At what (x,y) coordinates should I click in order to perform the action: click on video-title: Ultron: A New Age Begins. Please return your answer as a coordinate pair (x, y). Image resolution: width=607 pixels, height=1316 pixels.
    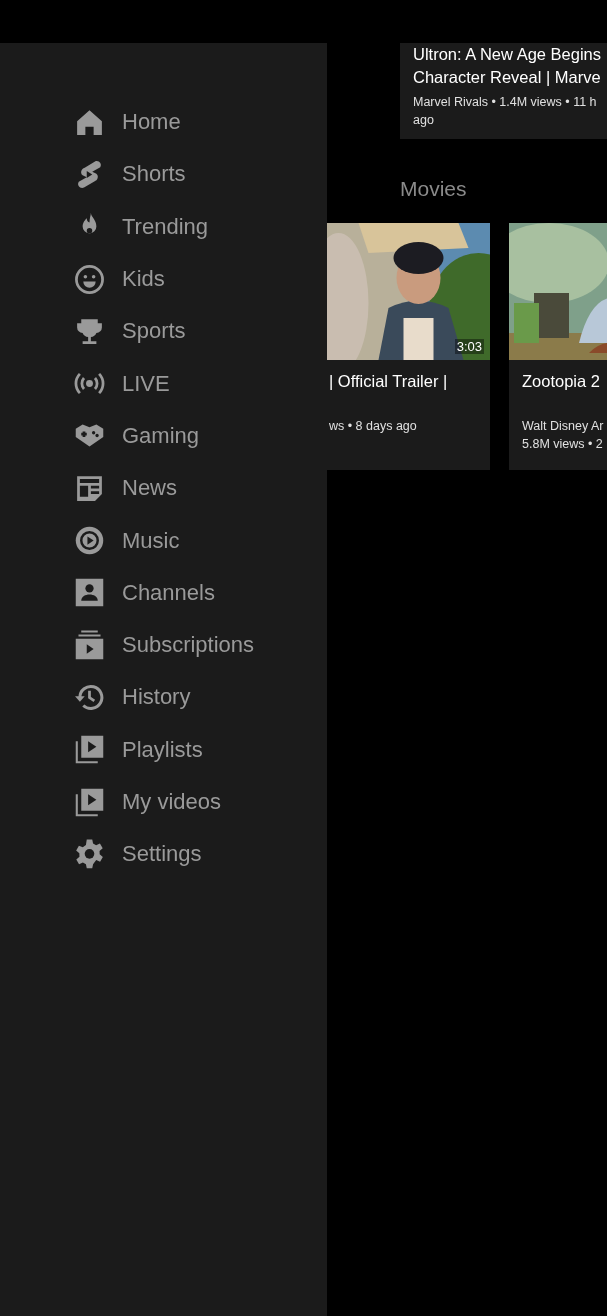
    Looking at the image, I should click on (507, 54).